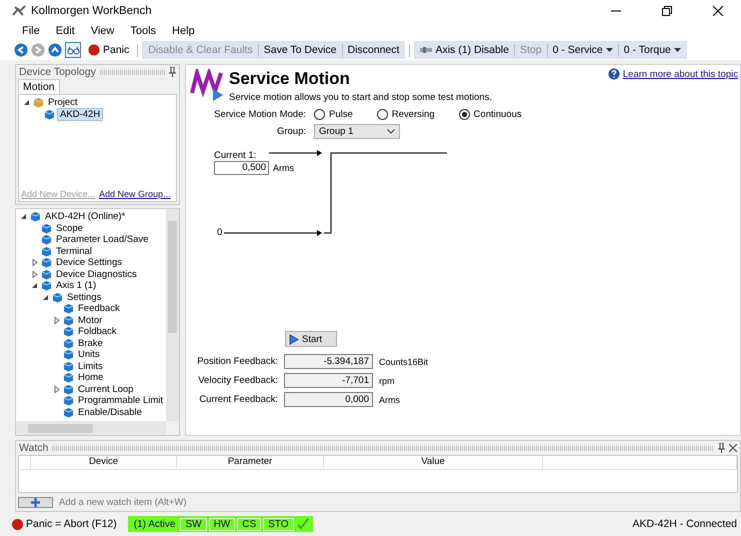 This screenshot has width=741, height=536. I want to click on tree-item: Project, so click(63, 102).